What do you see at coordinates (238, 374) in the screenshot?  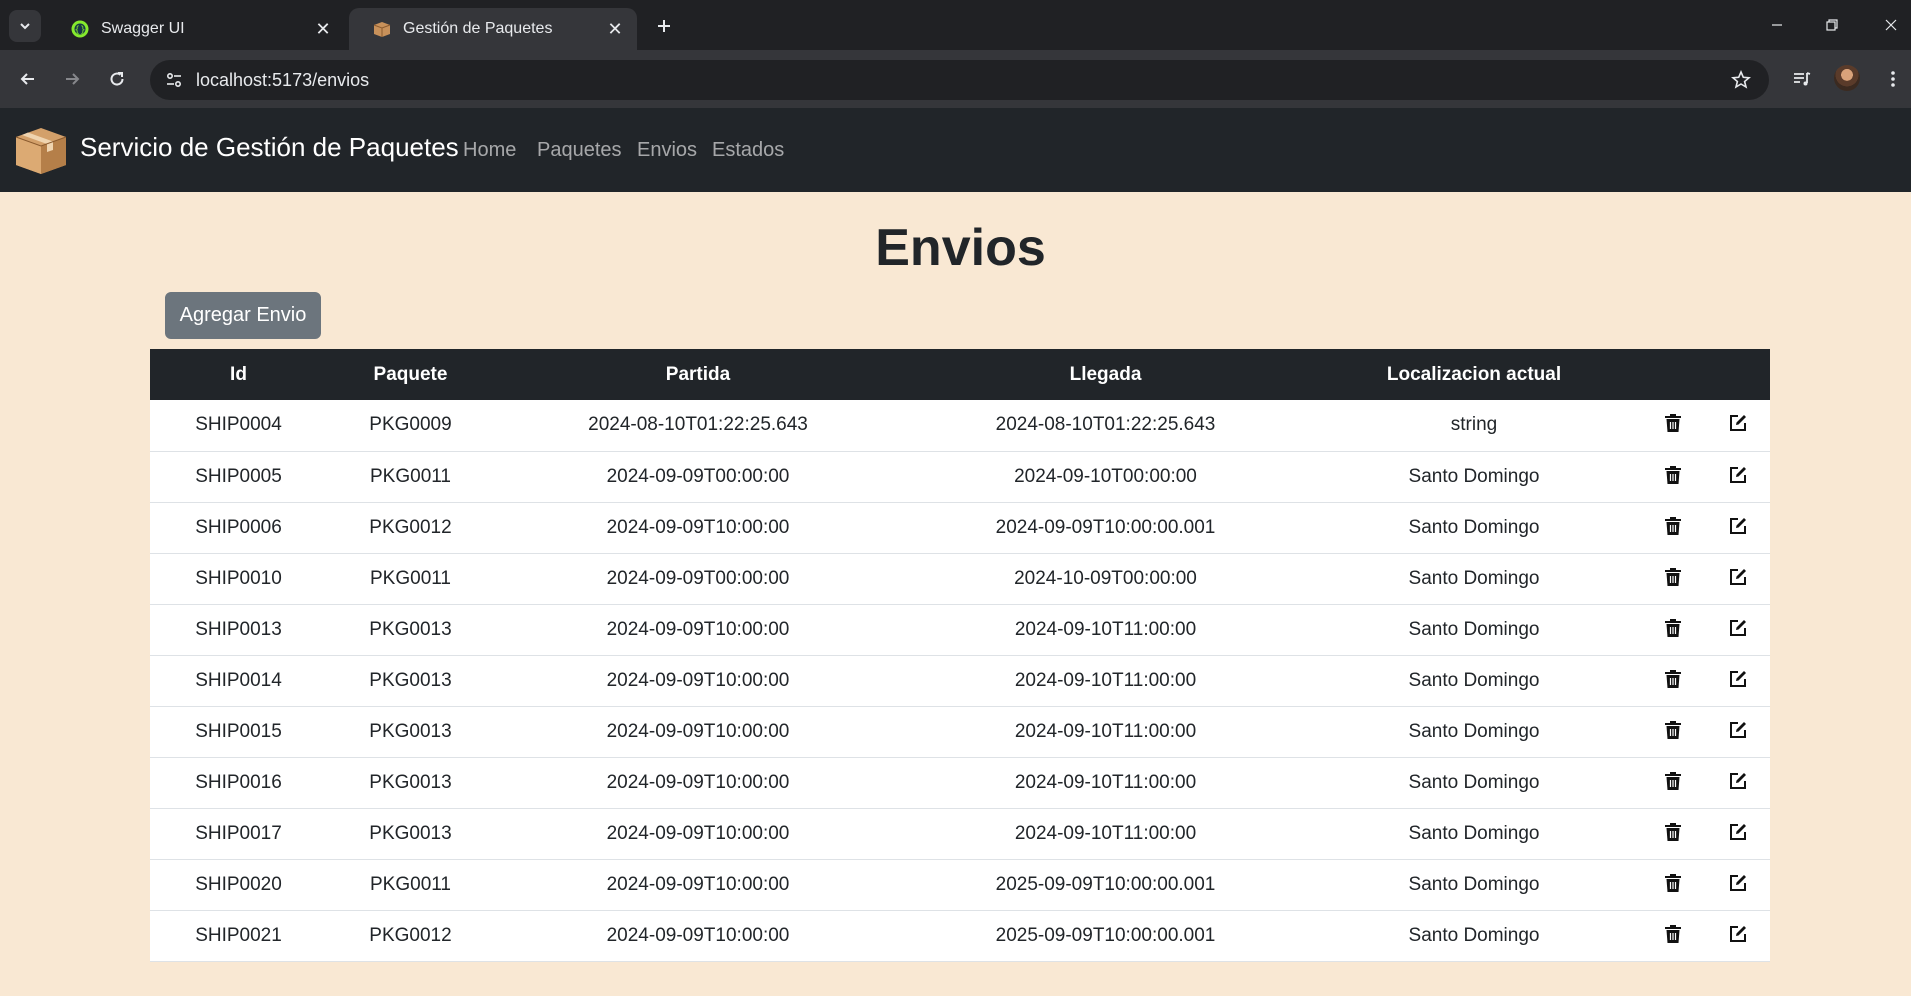 I see `header-id: Id` at bounding box center [238, 374].